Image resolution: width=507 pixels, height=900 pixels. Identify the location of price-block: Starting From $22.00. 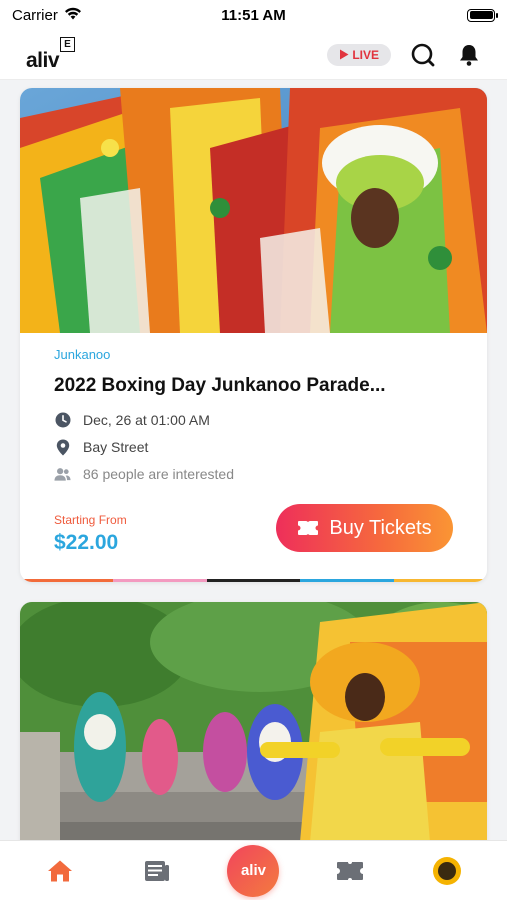
(90, 534).